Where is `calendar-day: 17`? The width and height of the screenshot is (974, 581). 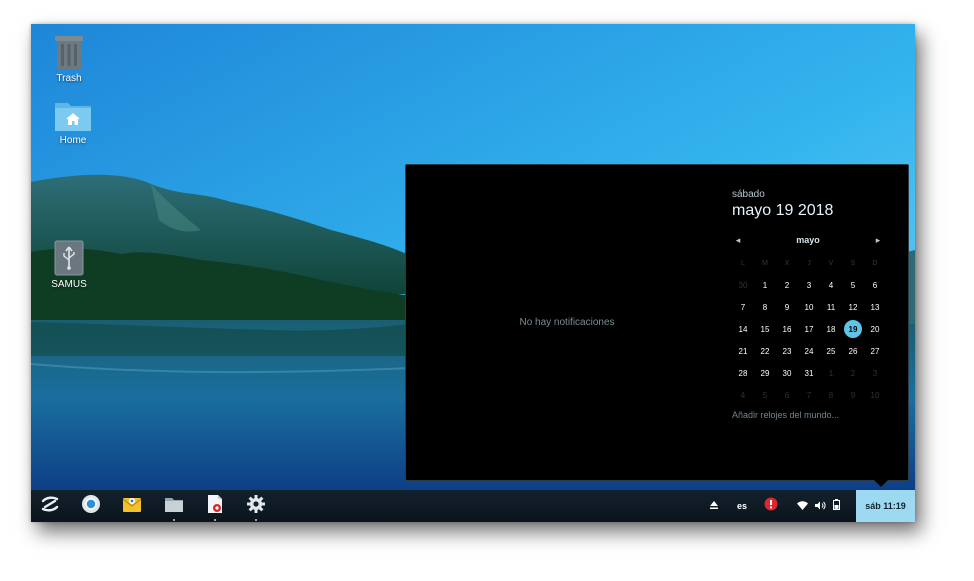 calendar-day: 17 is located at coordinates (809, 329).